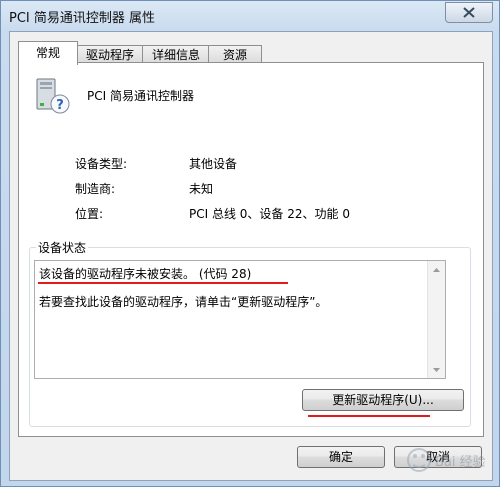 The image size is (500, 487). I want to click on scroll-down-icon, so click(436, 369).